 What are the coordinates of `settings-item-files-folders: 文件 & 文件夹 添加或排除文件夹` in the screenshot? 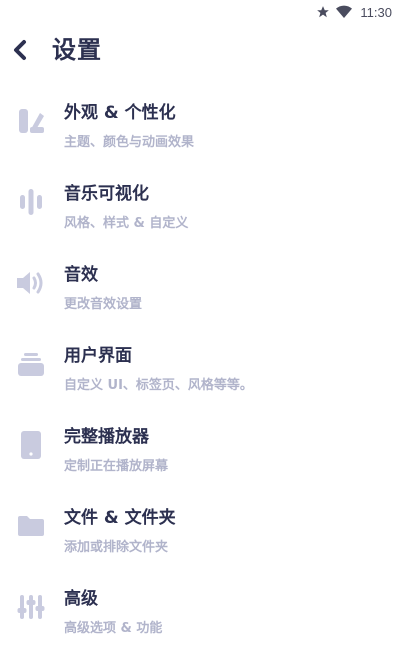 It's located at (200, 525).